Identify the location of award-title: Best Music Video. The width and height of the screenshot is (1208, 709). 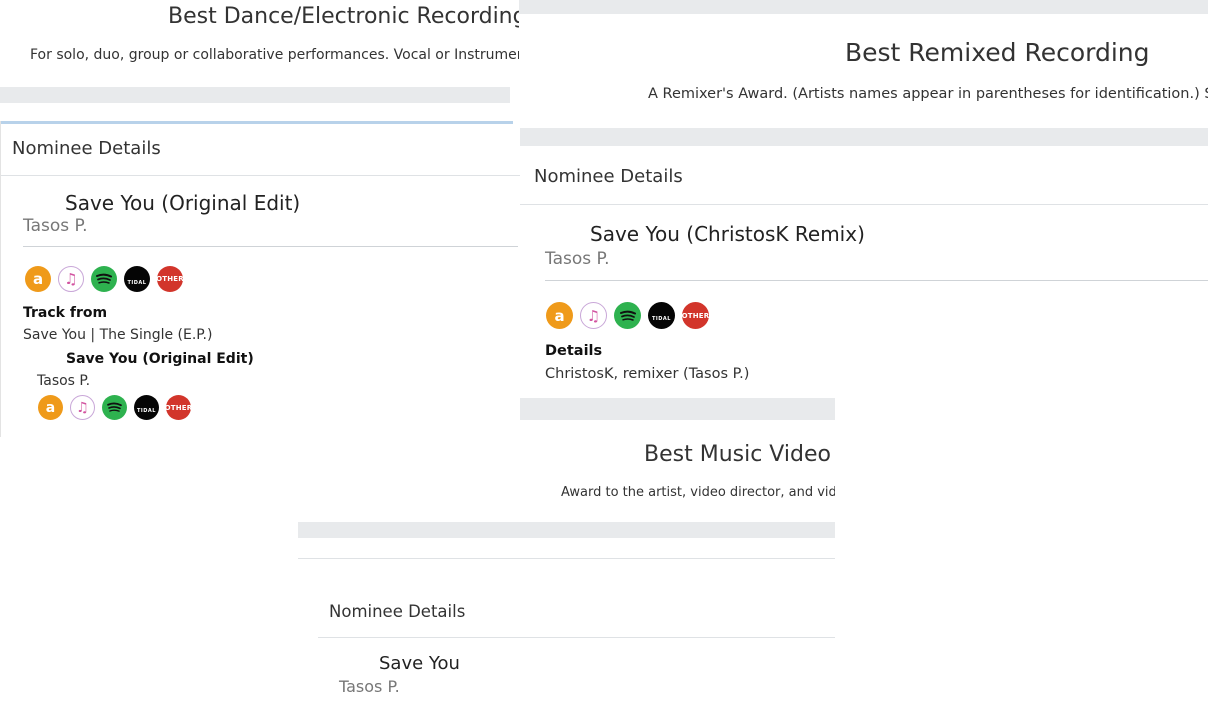
(737, 454).